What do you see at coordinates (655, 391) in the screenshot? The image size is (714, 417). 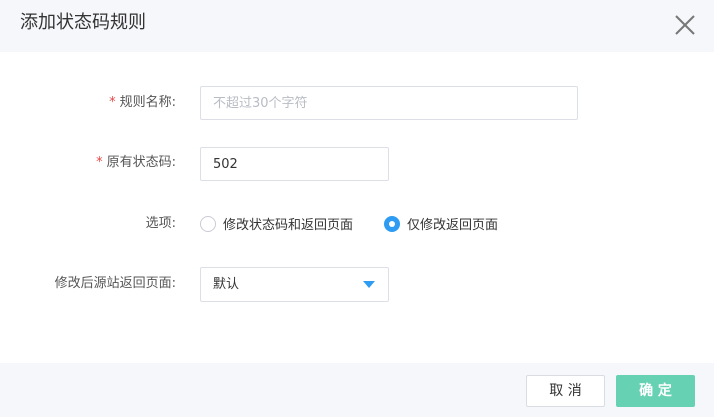 I see `confirm-button: 确 定` at bounding box center [655, 391].